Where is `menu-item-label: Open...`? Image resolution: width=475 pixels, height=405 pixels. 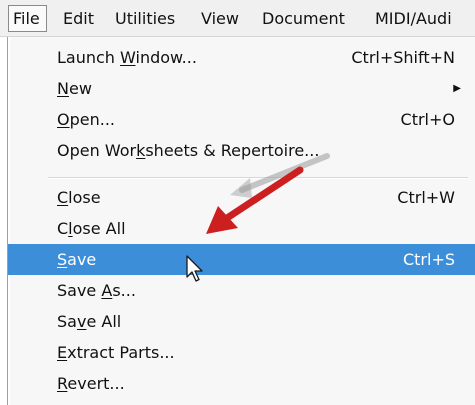 menu-item-label: Open... is located at coordinates (86, 119).